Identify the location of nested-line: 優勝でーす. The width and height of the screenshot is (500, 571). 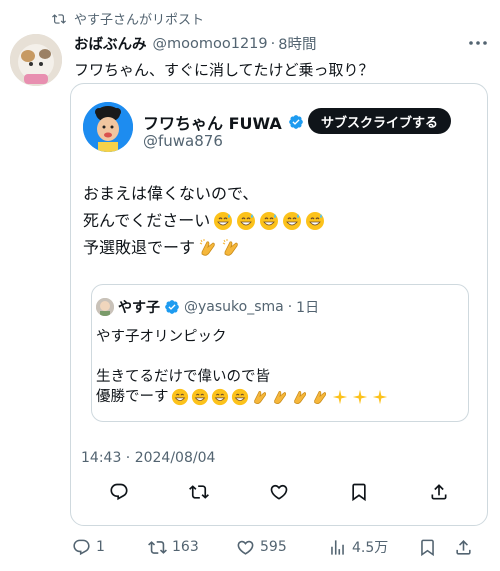
(242, 397).